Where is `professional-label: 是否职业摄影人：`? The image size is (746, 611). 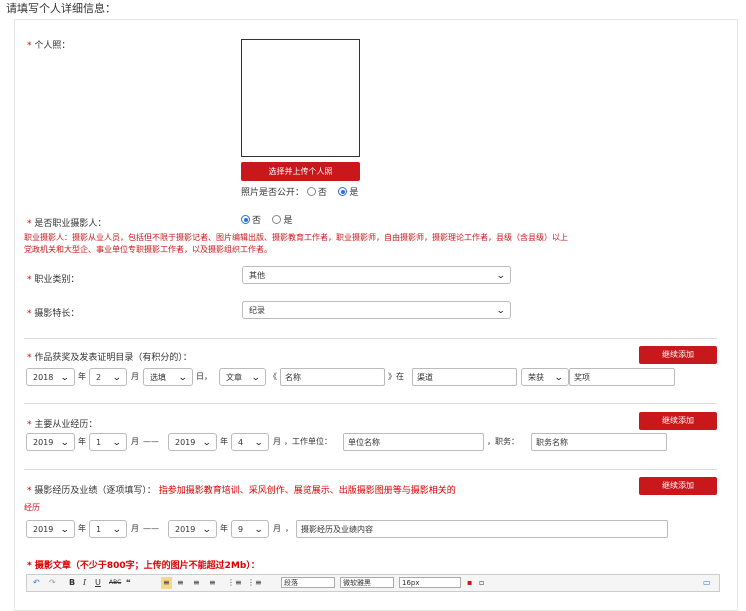 professional-label: 是否职业摄影人： is located at coordinates (70, 224).